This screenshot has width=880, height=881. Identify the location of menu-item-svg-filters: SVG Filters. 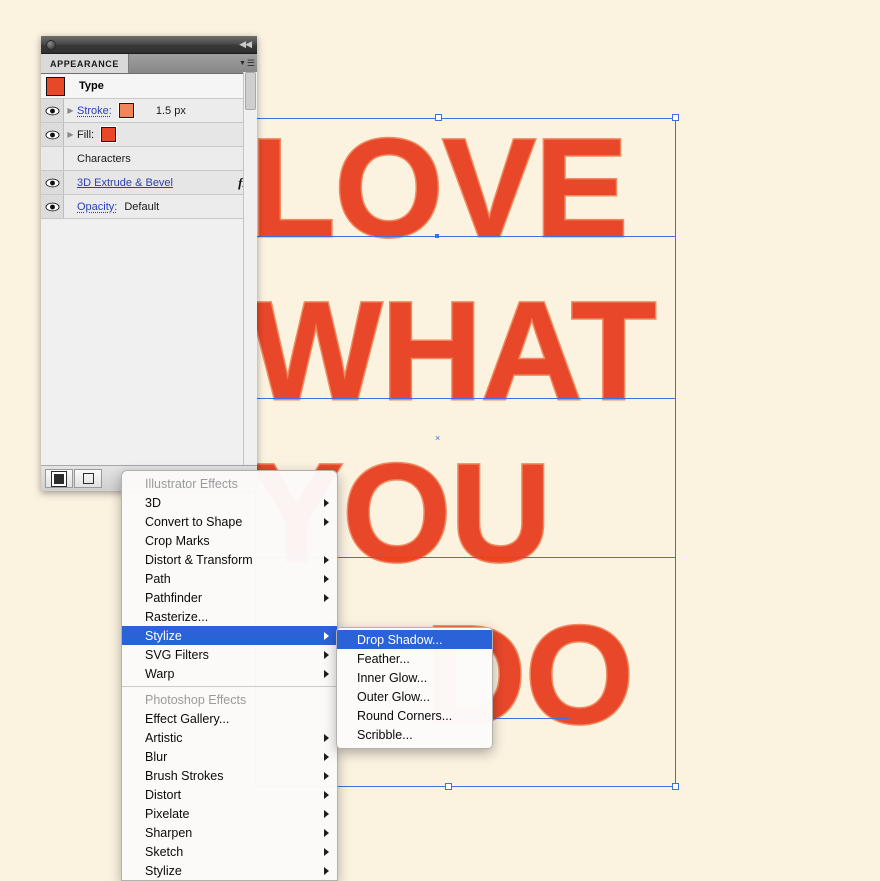
(229, 654).